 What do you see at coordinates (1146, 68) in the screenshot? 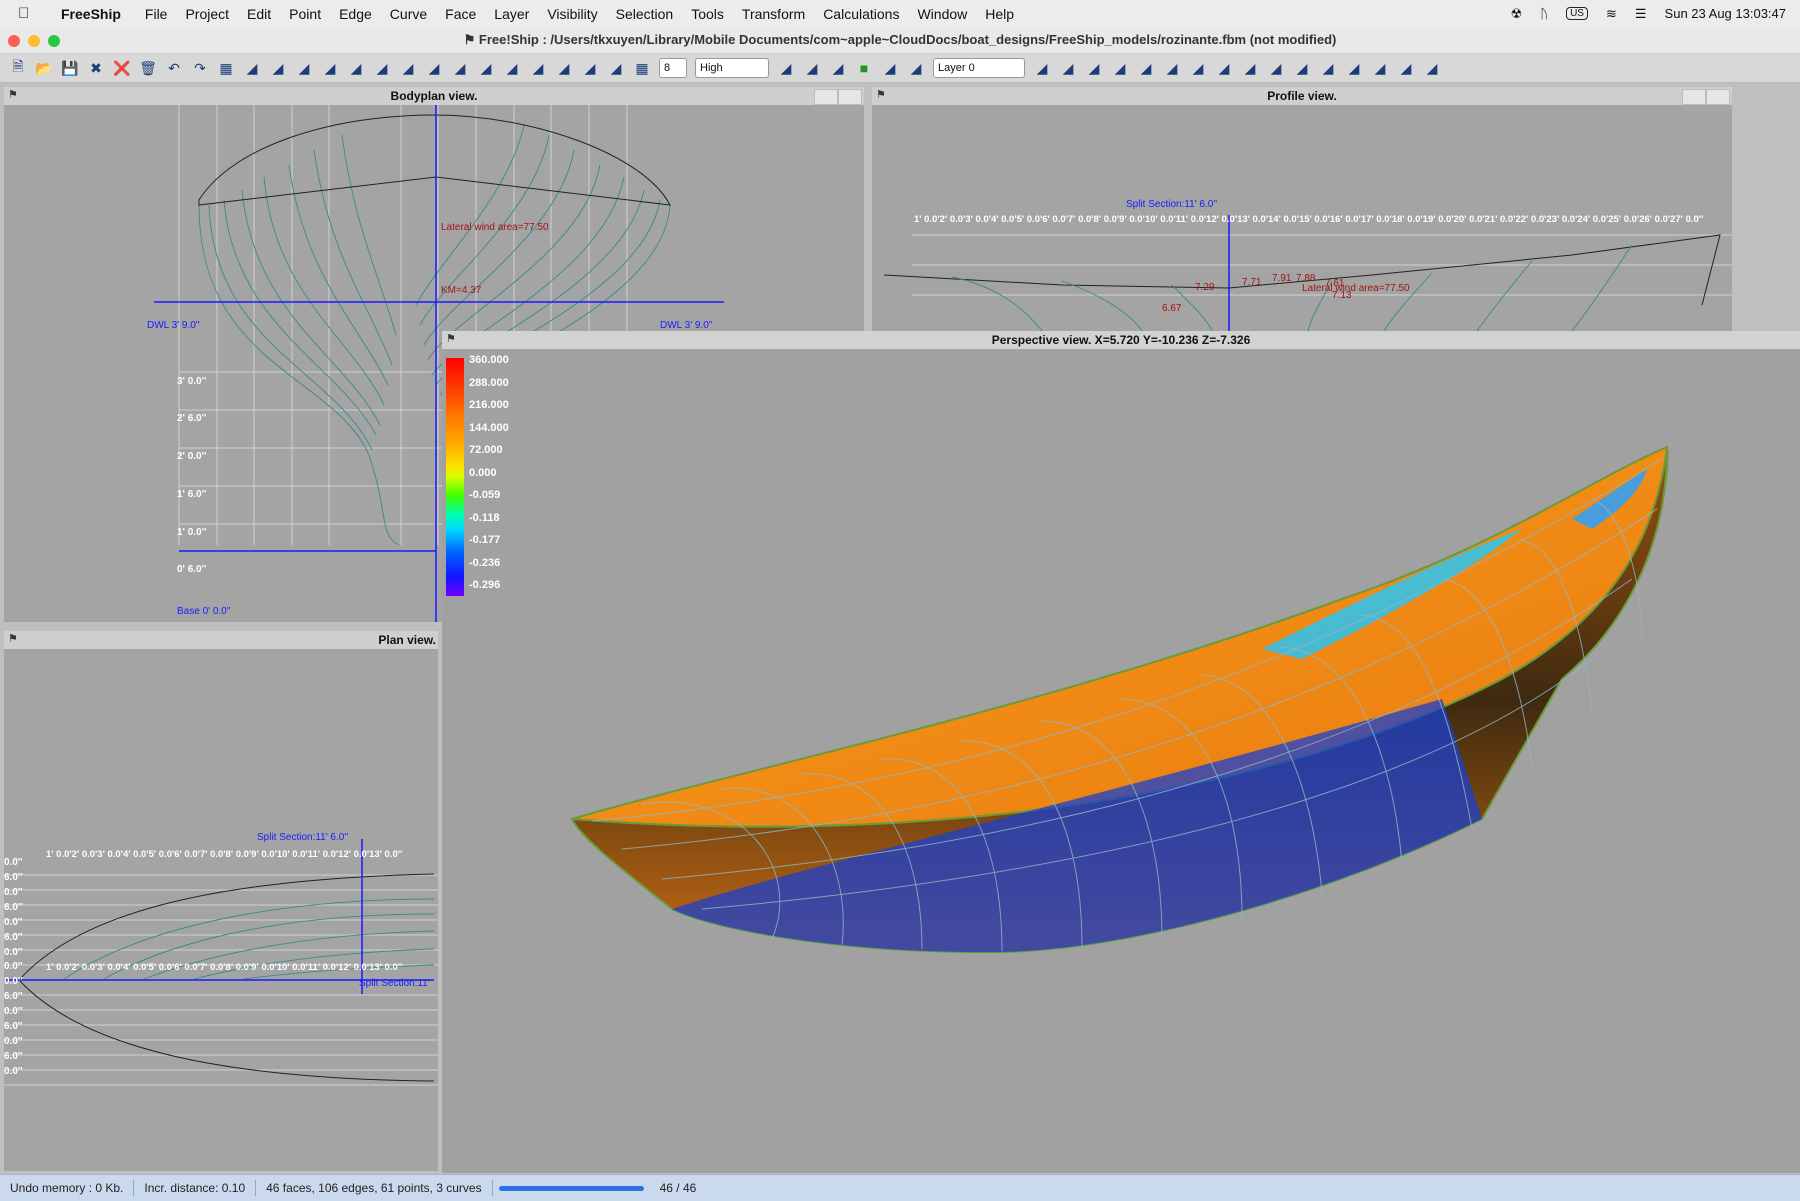
I see `unlock-points-icon: ◢` at bounding box center [1146, 68].